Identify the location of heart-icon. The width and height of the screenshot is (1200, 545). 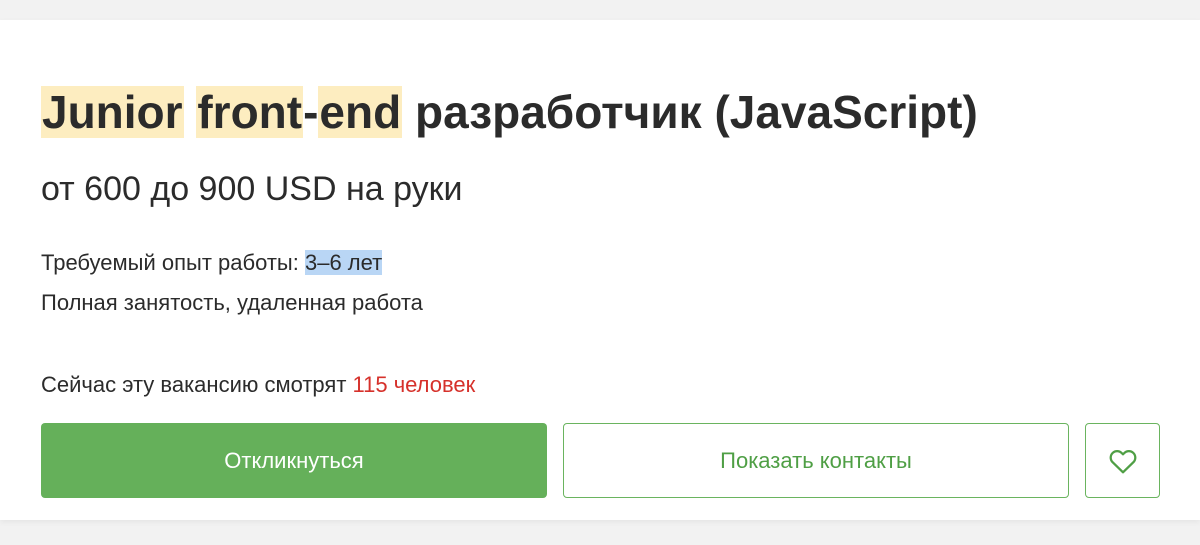
(1122, 461).